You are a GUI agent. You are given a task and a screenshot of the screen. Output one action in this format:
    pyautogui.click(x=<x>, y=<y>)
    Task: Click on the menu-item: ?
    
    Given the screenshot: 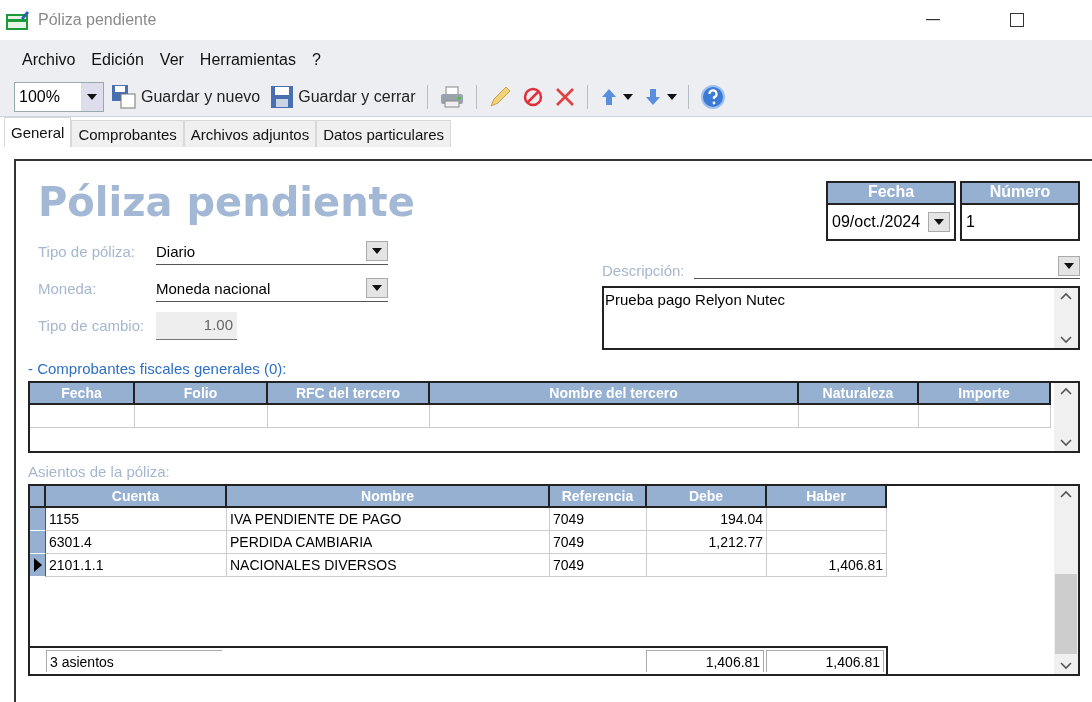 What is the action you would take?
    pyautogui.click(x=316, y=60)
    